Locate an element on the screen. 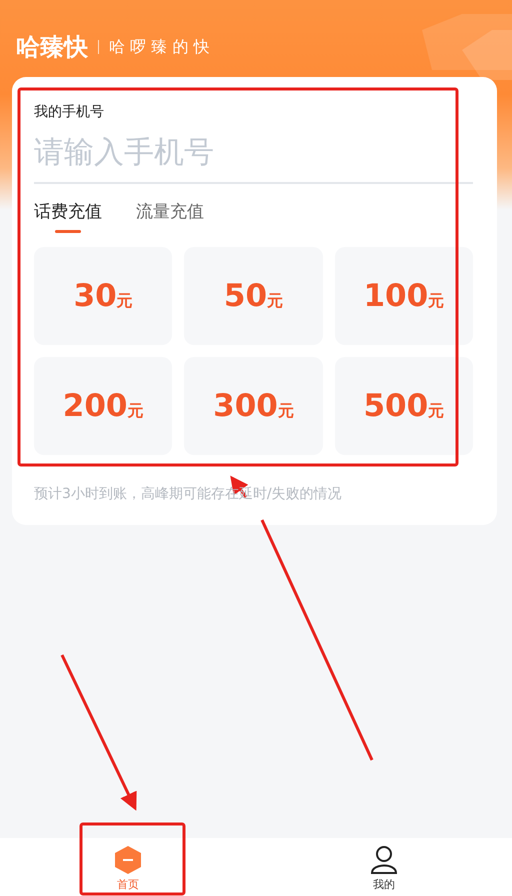 The image size is (512, 896). amount-option: 500元 is located at coordinates (403, 406).